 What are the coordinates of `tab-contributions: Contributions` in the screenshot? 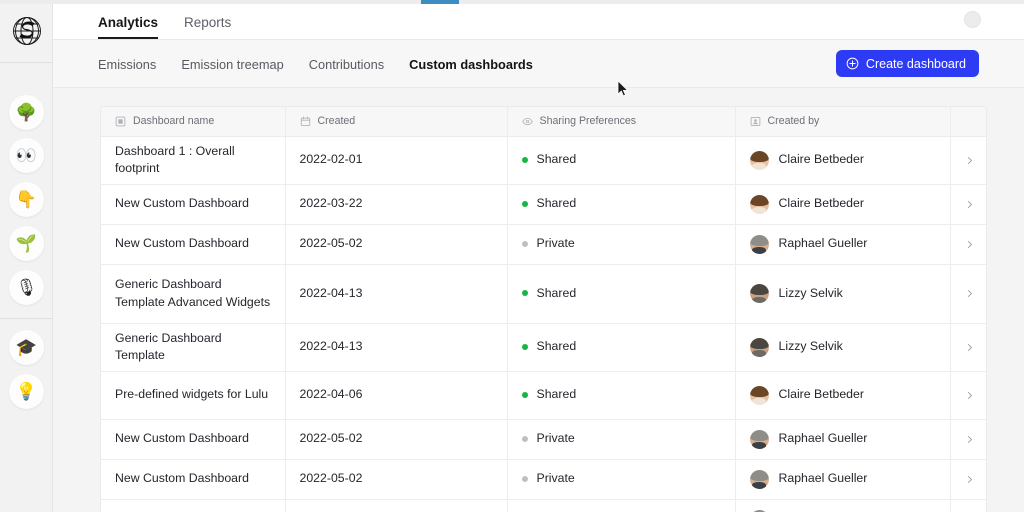 It's located at (346, 64).